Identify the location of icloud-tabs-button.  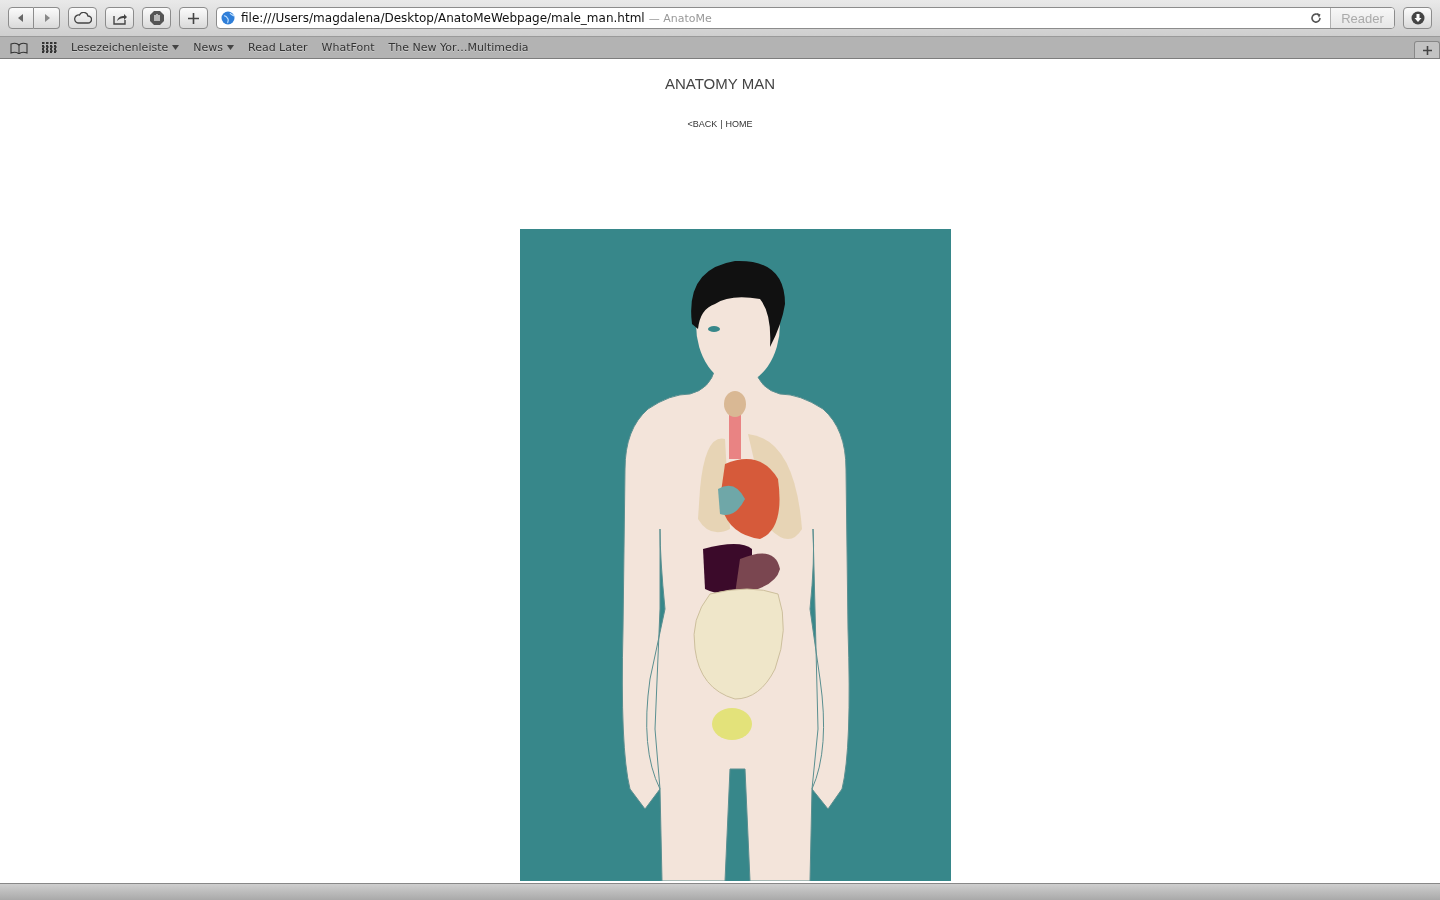
(82, 18).